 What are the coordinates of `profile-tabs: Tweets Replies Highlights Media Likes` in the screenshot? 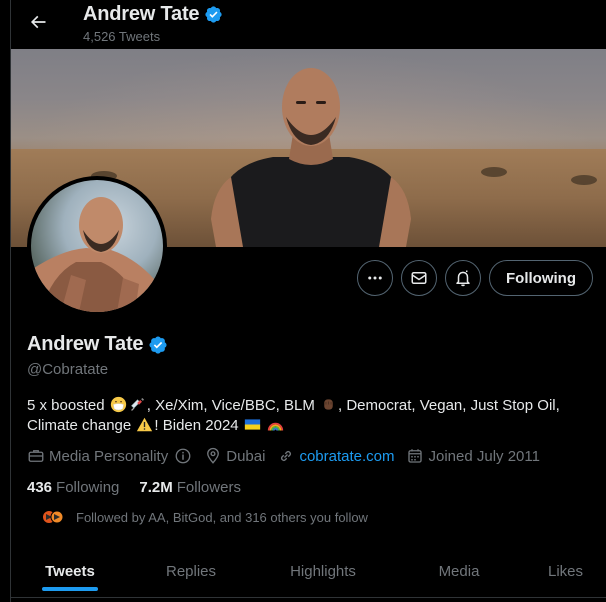 It's located at (308, 576).